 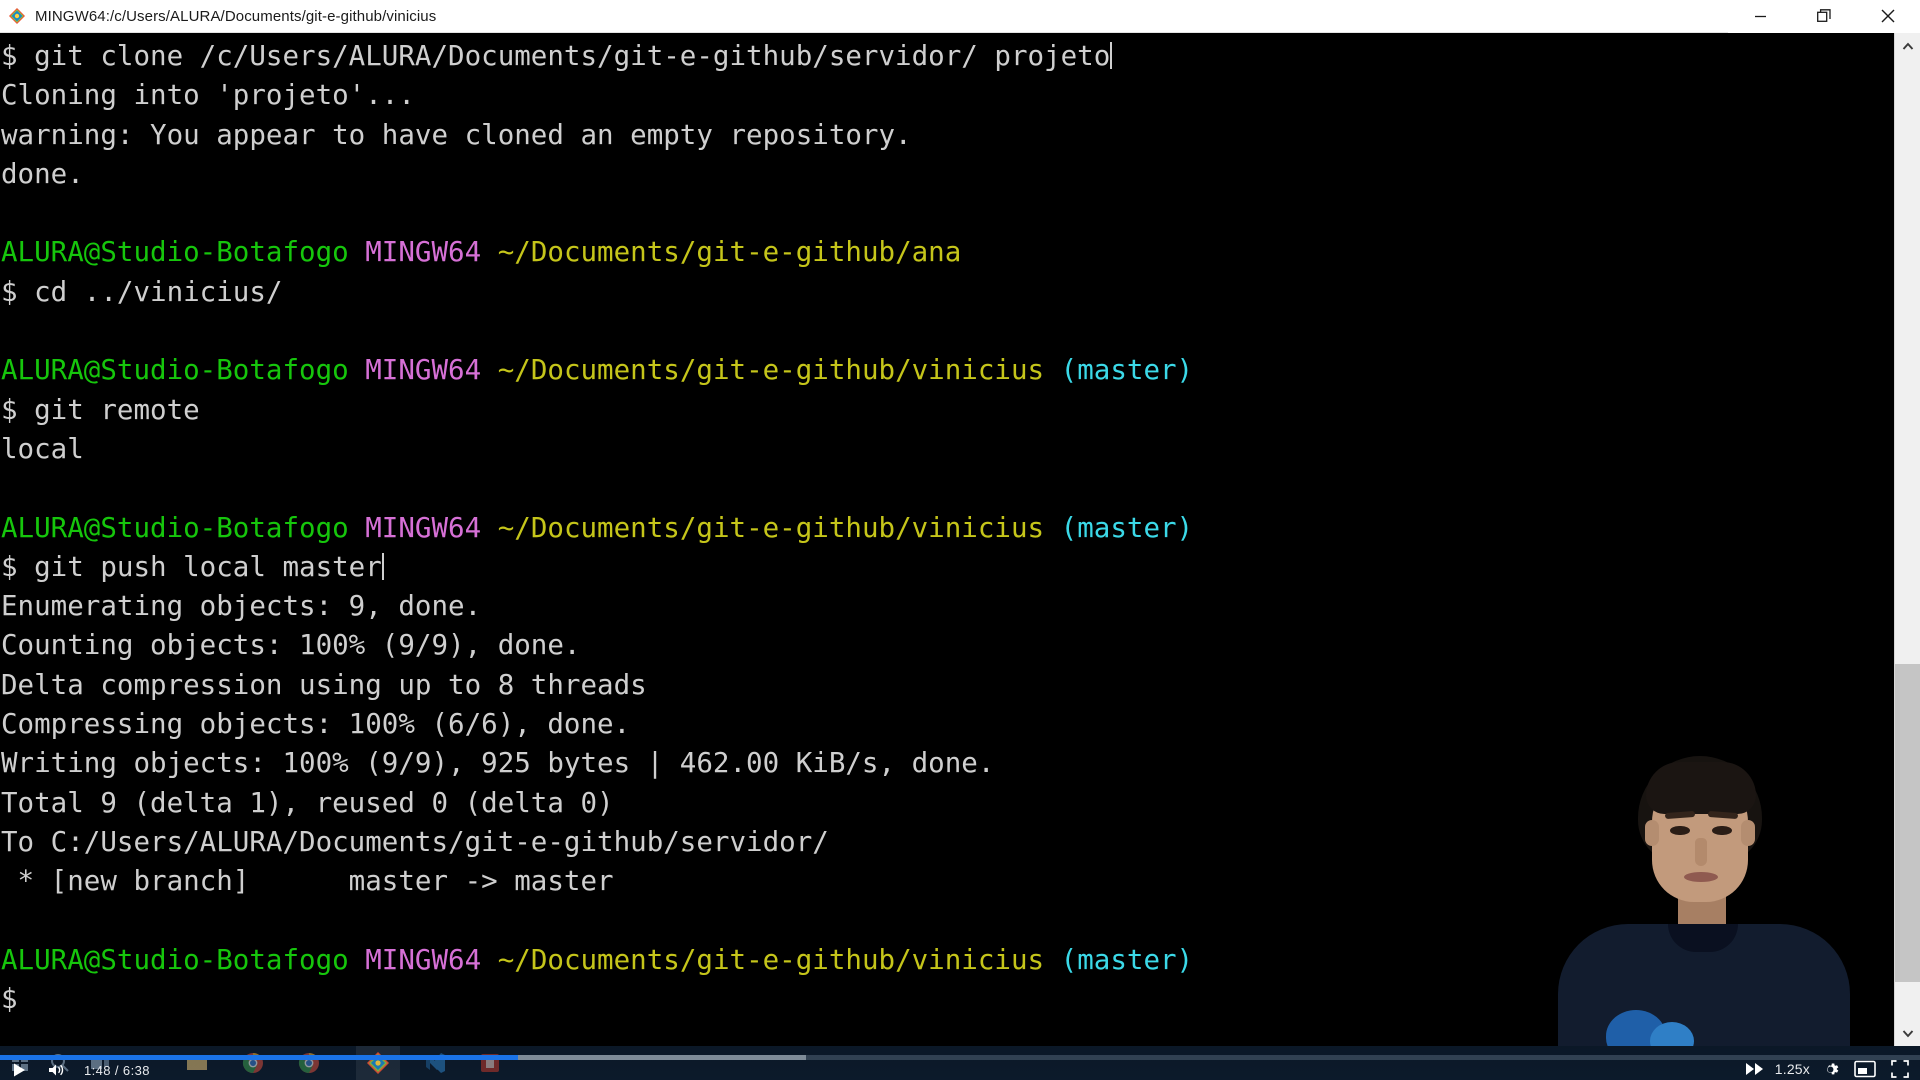 I want to click on ear-left, so click(x=1652, y=833).